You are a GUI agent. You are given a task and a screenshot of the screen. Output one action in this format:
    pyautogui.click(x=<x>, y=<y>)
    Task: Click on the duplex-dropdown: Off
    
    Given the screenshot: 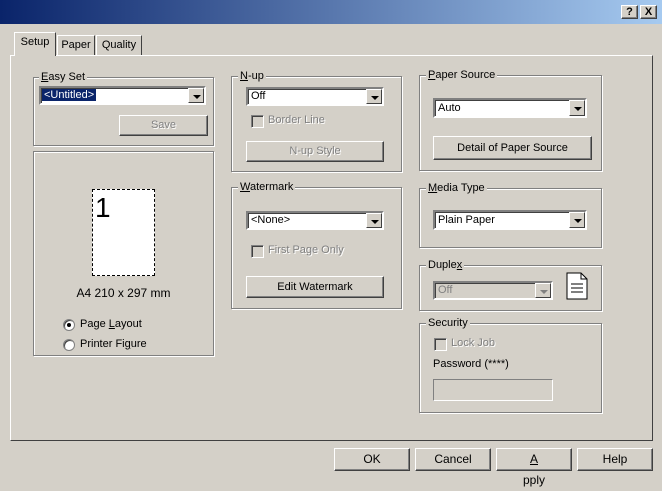 What is the action you would take?
    pyautogui.click(x=493, y=290)
    